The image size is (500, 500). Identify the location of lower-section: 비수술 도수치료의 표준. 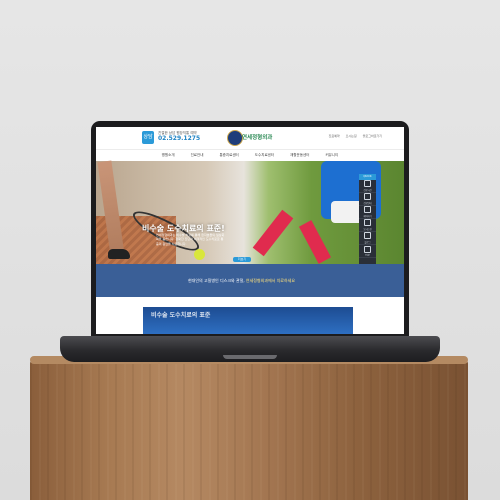
(250, 315).